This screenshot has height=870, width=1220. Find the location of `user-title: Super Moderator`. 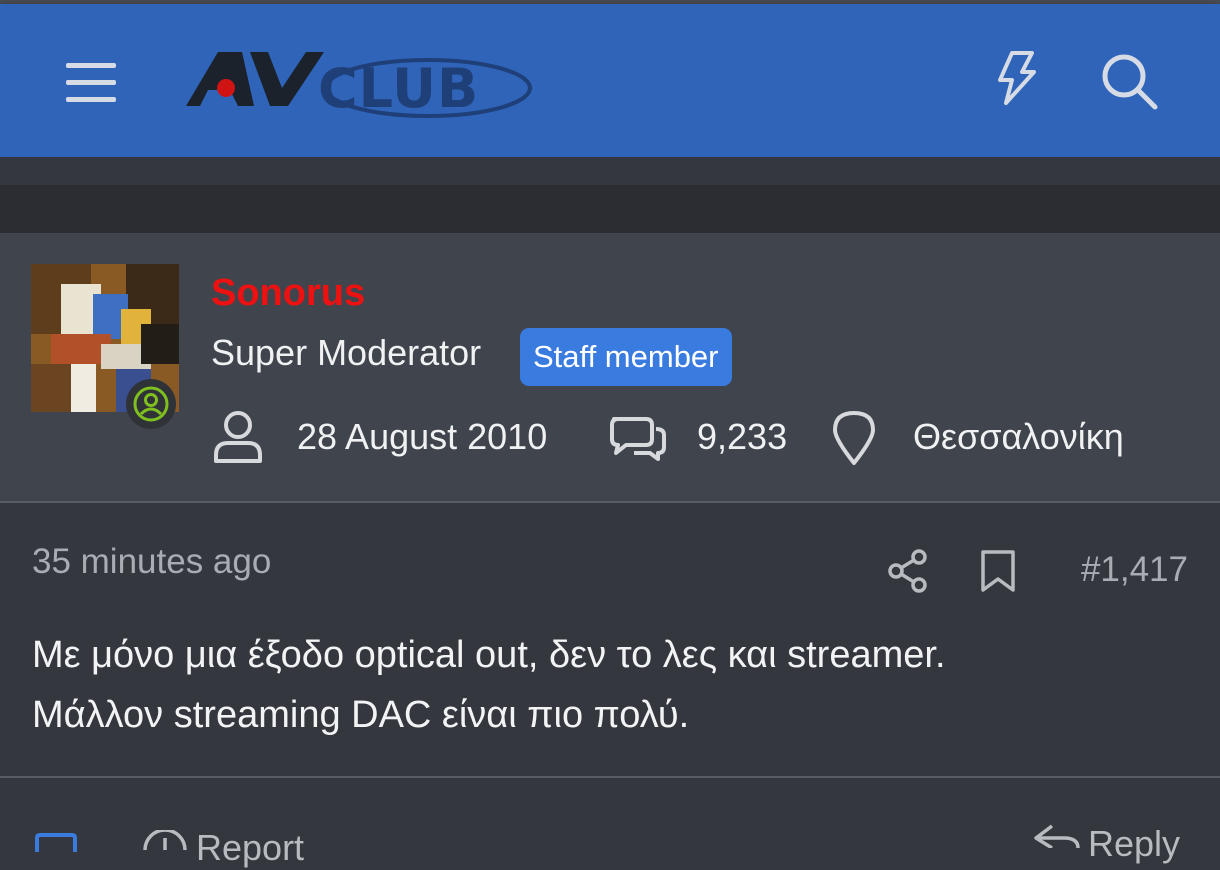

user-title: Super Moderator is located at coordinates (346, 352).